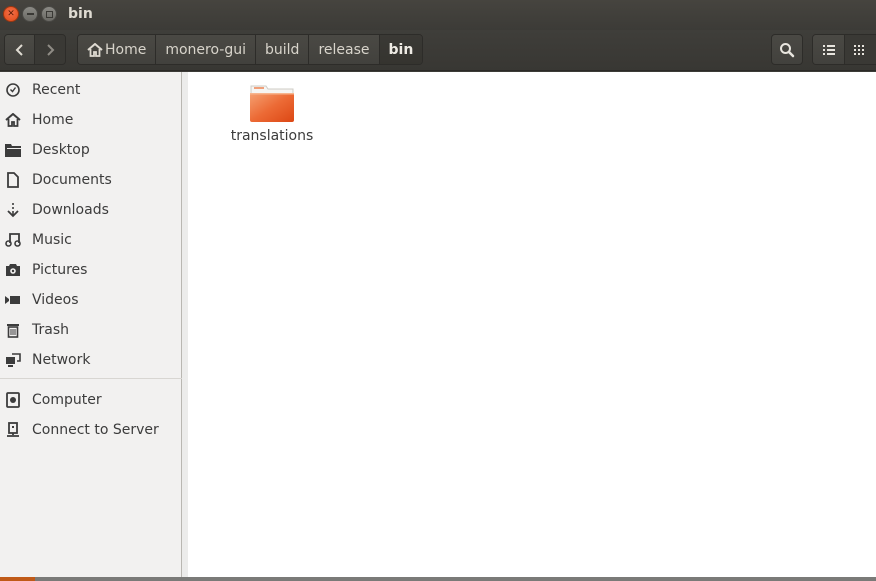 The height and width of the screenshot is (581, 876). I want to click on breadcrumb-label: release, so click(344, 49).